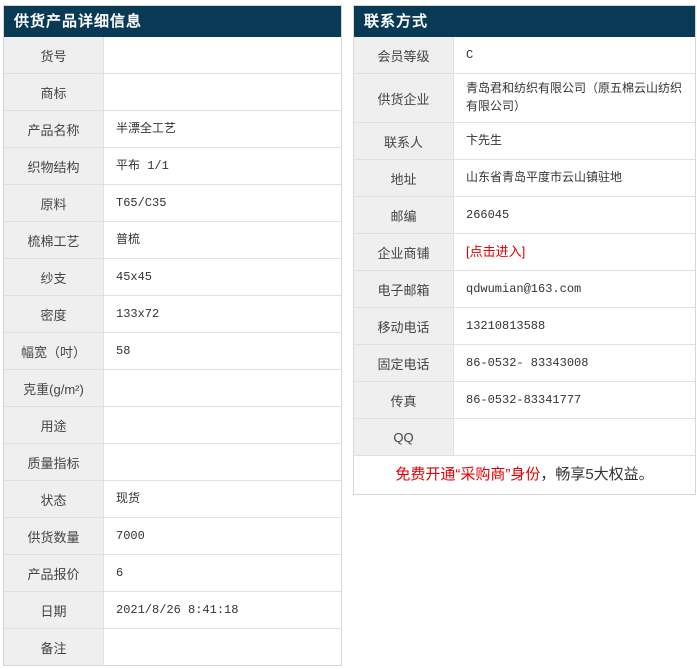 The height and width of the screenshot is (669, 697). I want to click on table-row: 原料 T65/C35, so click(172, 202).